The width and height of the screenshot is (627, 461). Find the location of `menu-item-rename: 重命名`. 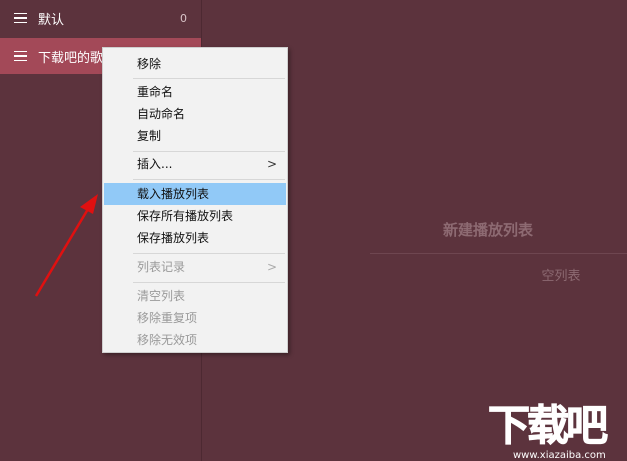

menu-item-rename: 重命名 is located at coordinates (195, 92).